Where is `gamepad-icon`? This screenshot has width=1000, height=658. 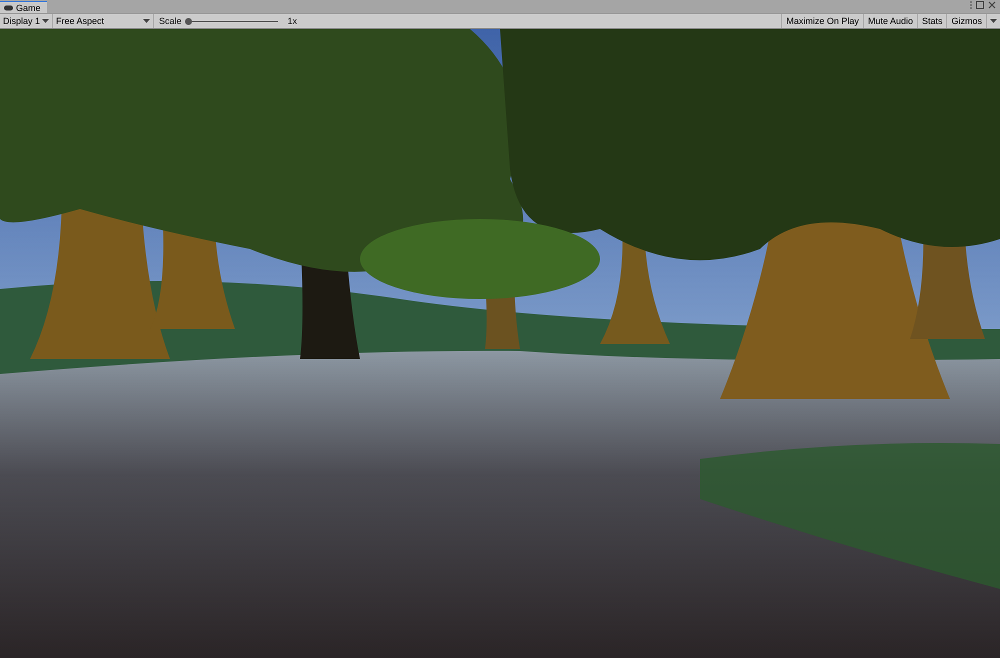 gamepad-icon is located at coordinates (8, 7).